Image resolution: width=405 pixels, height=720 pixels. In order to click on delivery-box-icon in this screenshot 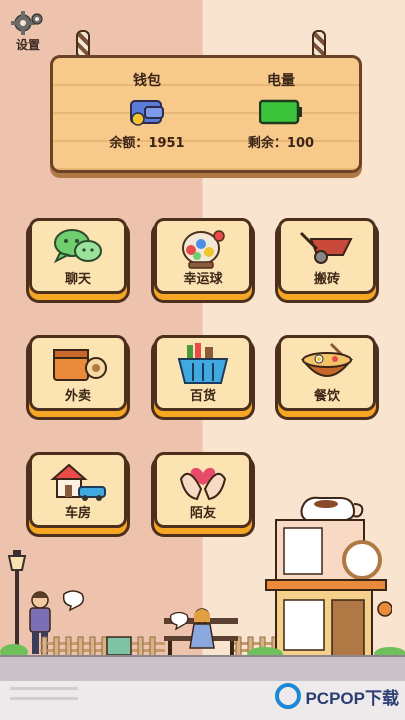, I will do `click(78, 364)`.